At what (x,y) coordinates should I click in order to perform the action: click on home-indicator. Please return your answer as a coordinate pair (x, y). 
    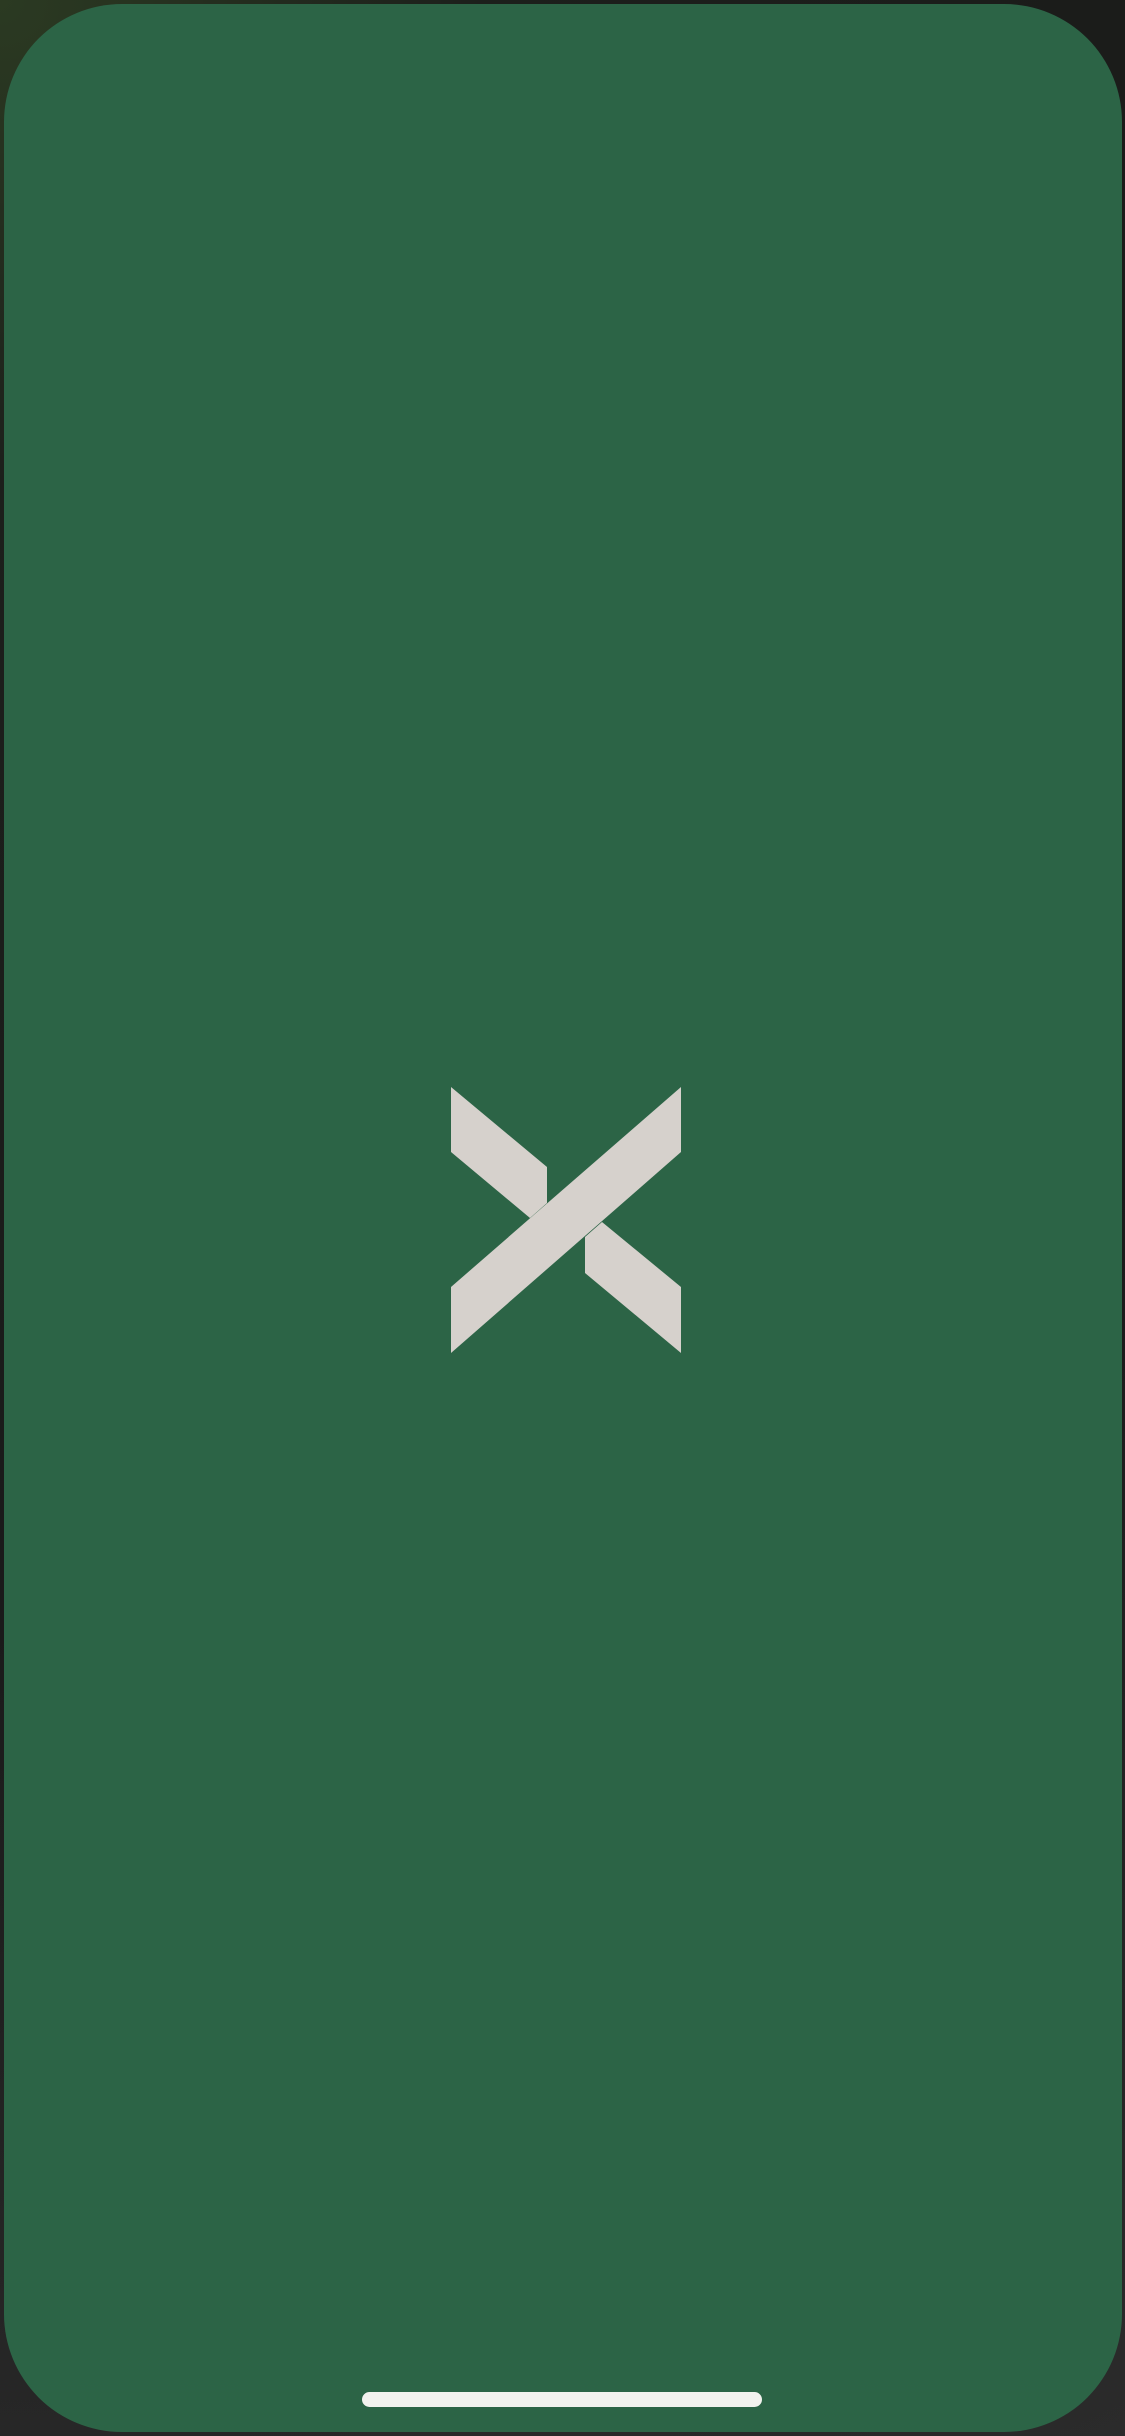
    Looking at the image, I should click on (562, 2399).